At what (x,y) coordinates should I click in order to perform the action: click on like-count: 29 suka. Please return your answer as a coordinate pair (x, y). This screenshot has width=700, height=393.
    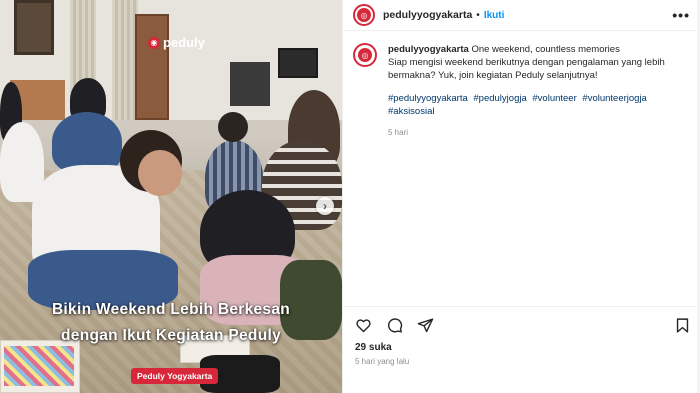
    Looking at the image, I should click on (521, 343).